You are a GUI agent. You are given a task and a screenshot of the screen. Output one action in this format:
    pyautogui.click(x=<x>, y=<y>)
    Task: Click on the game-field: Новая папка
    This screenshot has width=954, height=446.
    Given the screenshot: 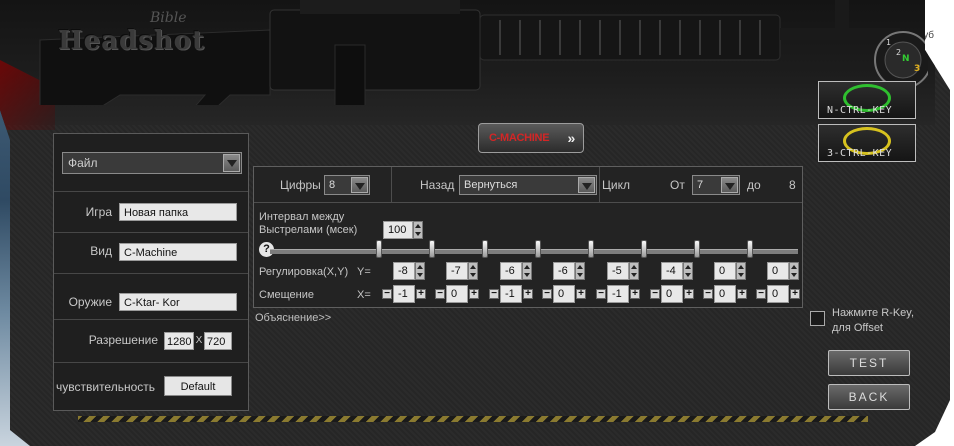 What is the action you would take?
    pyautogui.click(x=178, y=212)
    